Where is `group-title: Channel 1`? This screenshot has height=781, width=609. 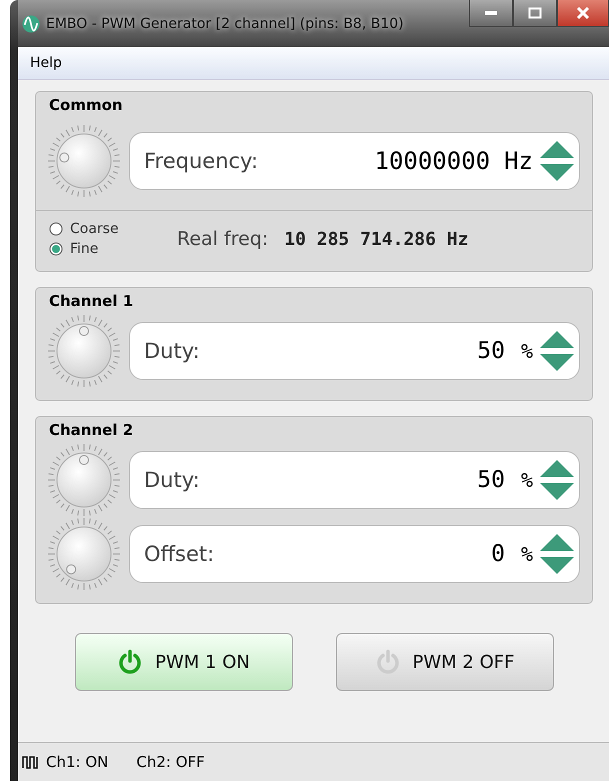 group-title: Channel 1 is located at coordinates (91, 302).